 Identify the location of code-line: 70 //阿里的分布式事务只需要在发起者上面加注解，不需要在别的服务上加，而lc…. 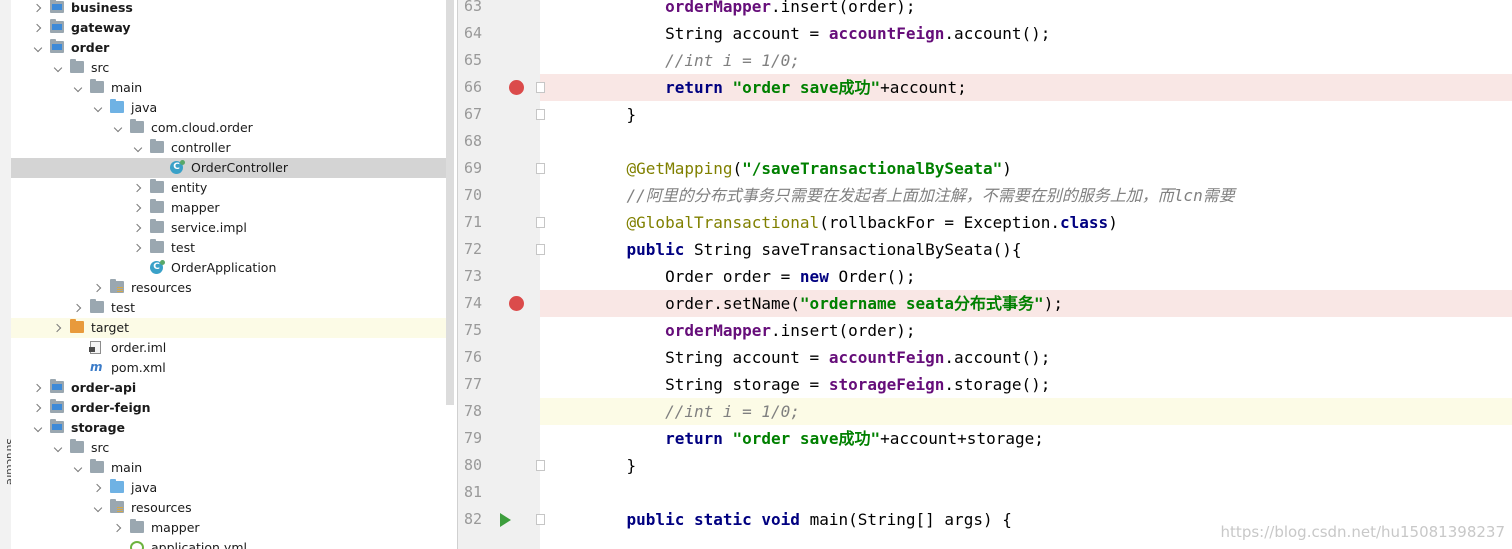
(985, 195).